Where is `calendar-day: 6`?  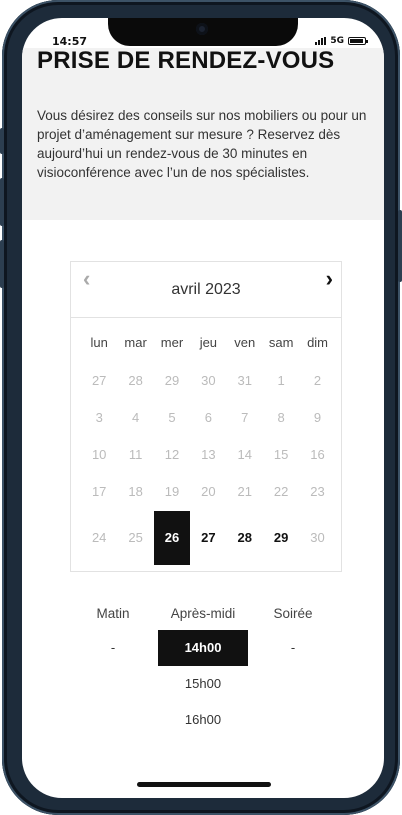 calendar-day: 6 is located at coordinates (208, 417).